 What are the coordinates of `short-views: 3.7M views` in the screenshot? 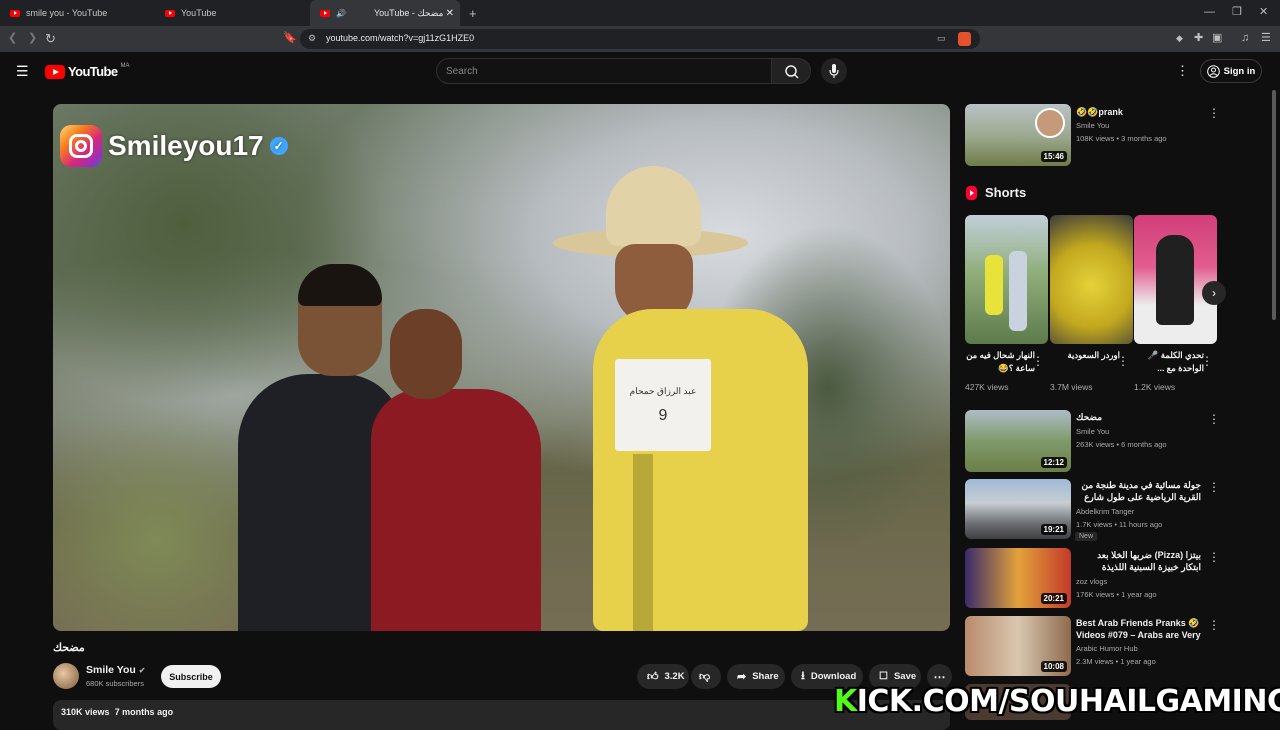 It's located at (1071, 387).